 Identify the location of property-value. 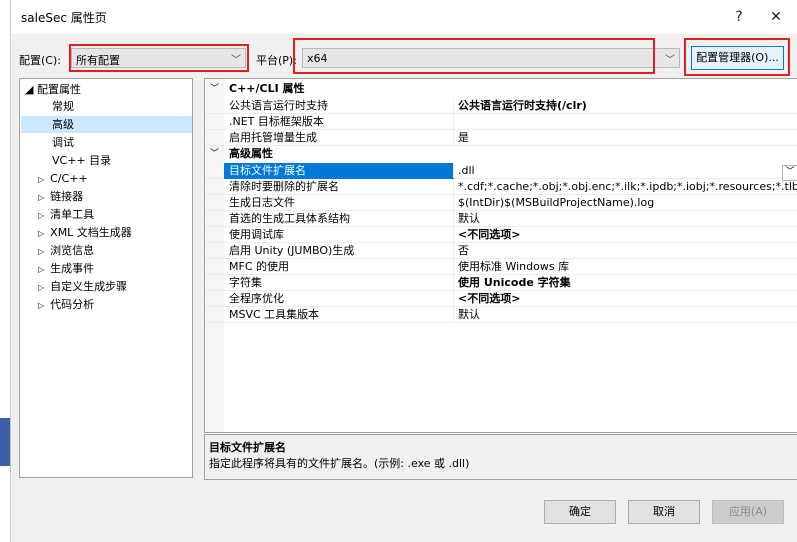
(625, 121).